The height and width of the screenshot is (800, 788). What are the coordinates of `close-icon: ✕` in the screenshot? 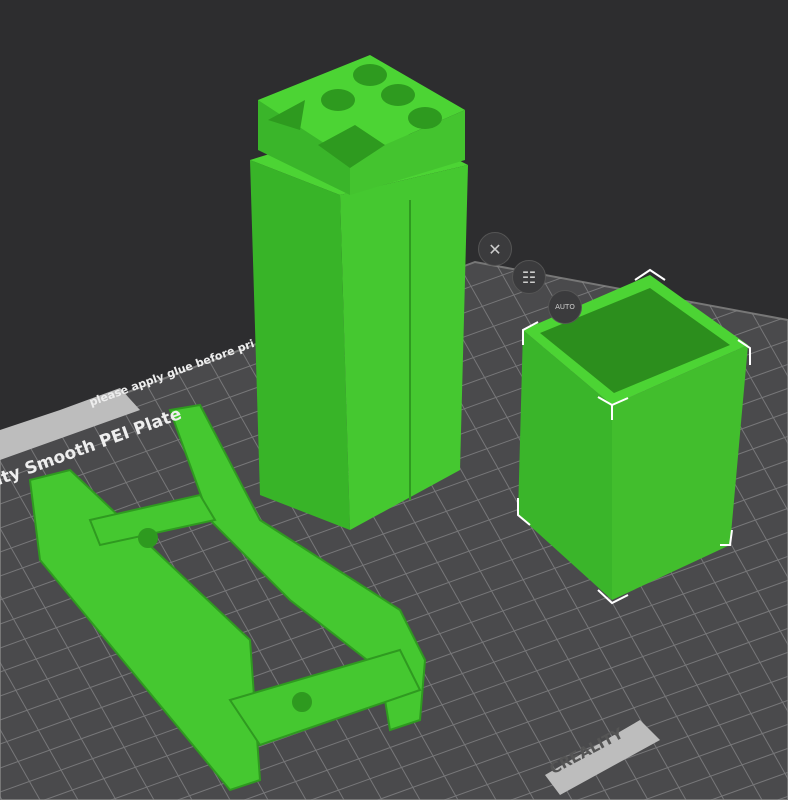 It's located at (495, 249).